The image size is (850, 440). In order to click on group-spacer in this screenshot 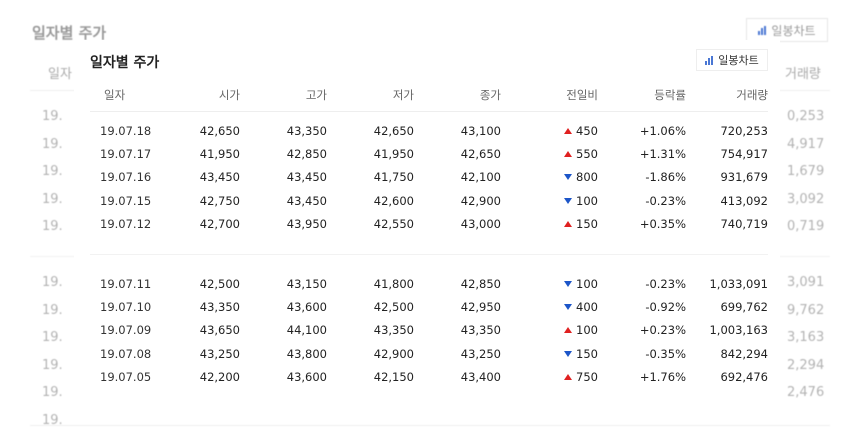, I will do `click(429, 259)`.